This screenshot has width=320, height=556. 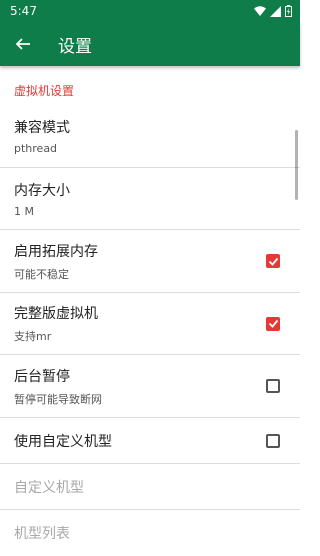 I want to click on section-header: 虚拟机设置, so click(x=44, y=91).